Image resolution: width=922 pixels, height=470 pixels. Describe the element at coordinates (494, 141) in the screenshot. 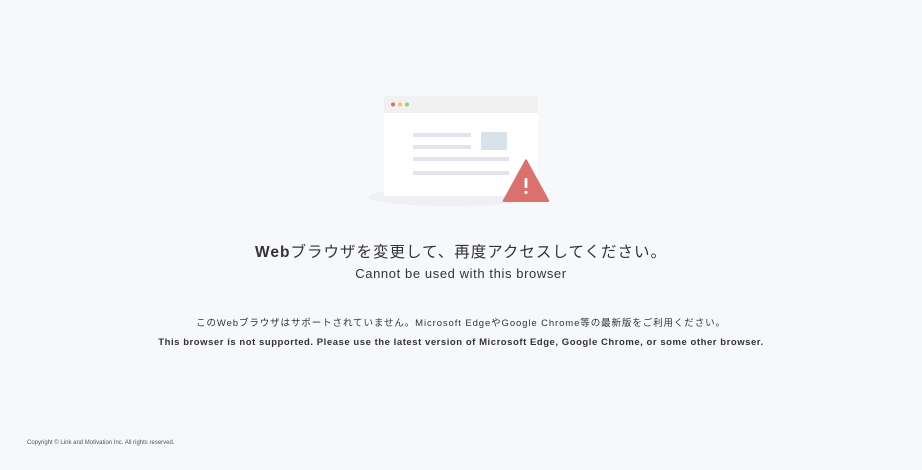

I see `content-image-block` at that location.